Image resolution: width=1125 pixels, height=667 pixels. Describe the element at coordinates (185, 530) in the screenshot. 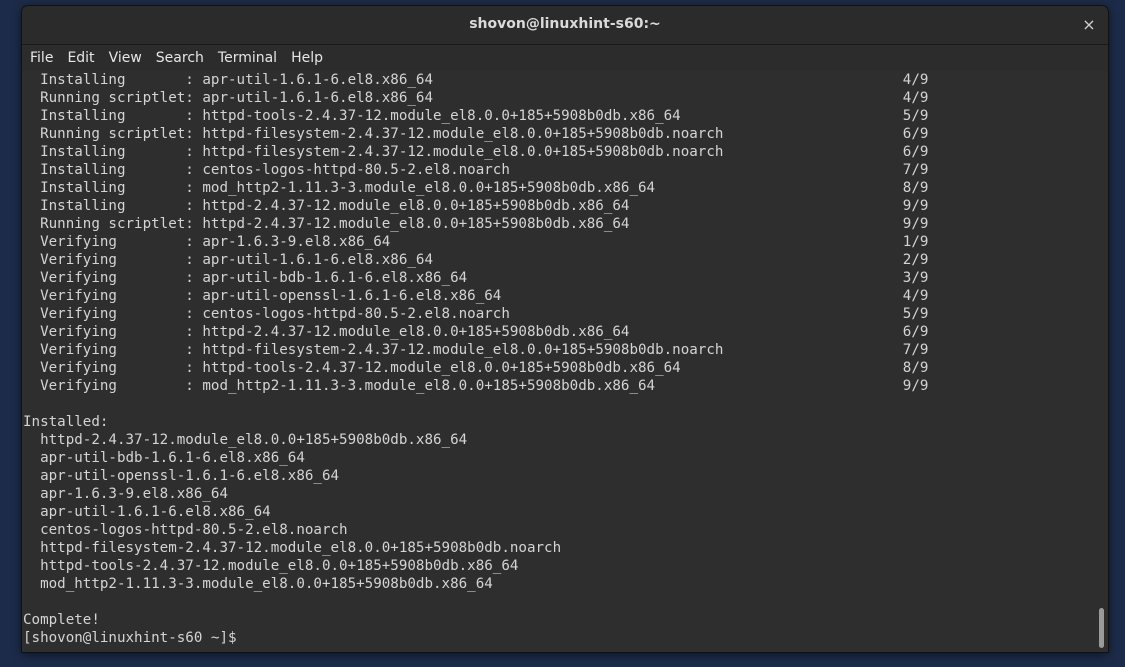

I see `terminal-line: centos-logos-httpd-80.5-2.el8.noarch` at that location.